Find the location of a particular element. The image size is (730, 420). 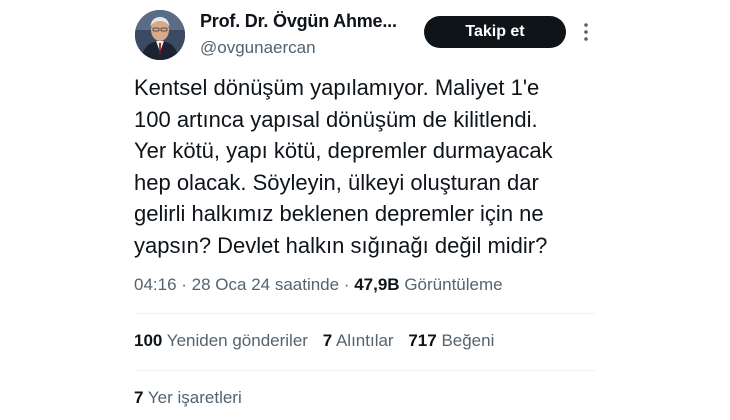

more-vertical-icon is located at coordinates (586, 32).